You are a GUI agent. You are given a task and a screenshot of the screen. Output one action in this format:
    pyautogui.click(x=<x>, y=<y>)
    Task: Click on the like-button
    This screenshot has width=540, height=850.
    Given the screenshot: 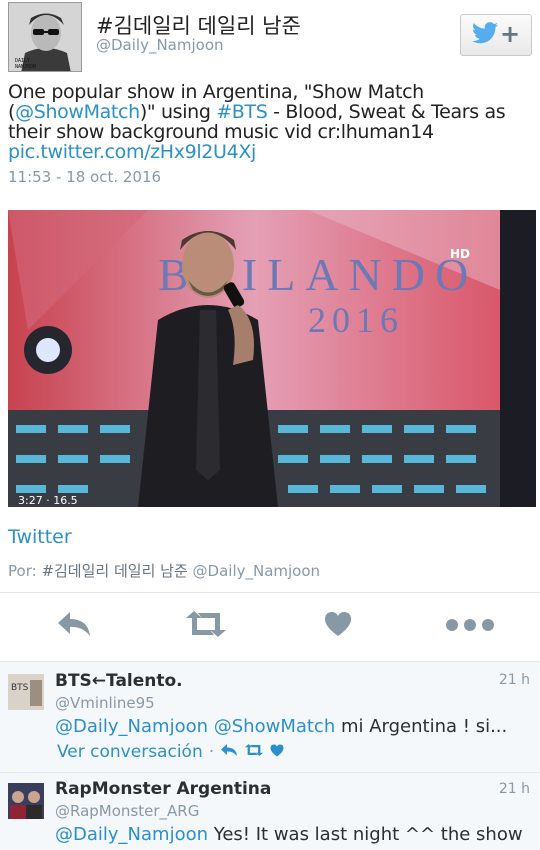 What is the action you would take?
    pyautogui.click(x=338, y=626)
    